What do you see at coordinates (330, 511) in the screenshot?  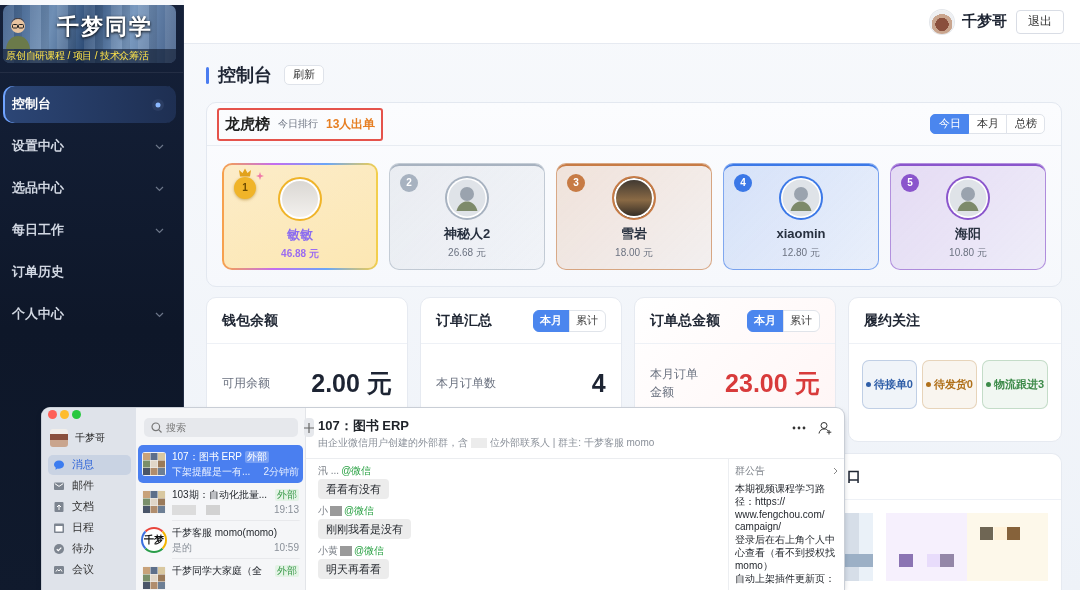 I see `sender-name: 小` at bounding box center [330, 511].